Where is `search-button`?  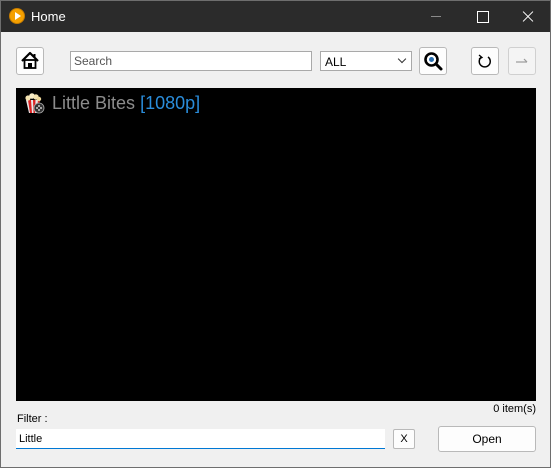
search-button is located at coordinates (433, 61).